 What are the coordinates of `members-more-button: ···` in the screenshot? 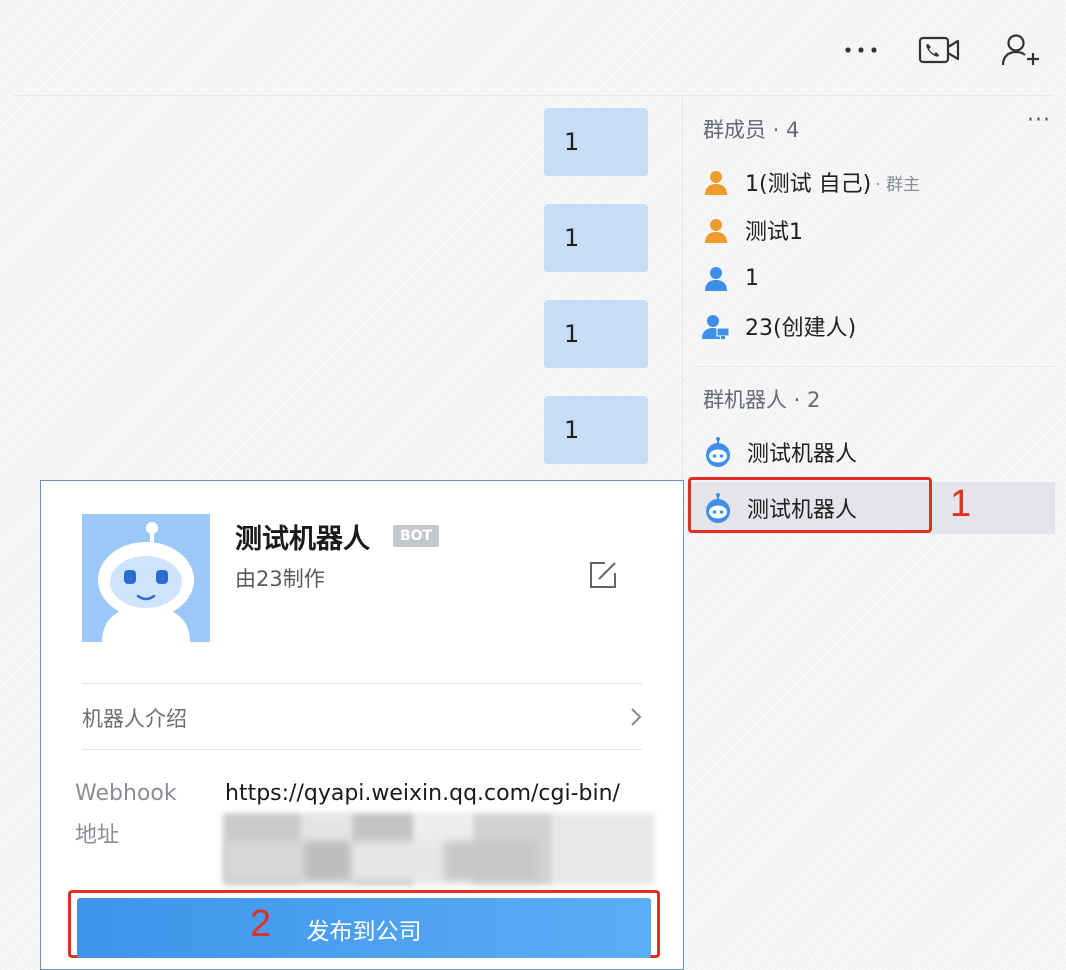 It's located at (1039, 120).